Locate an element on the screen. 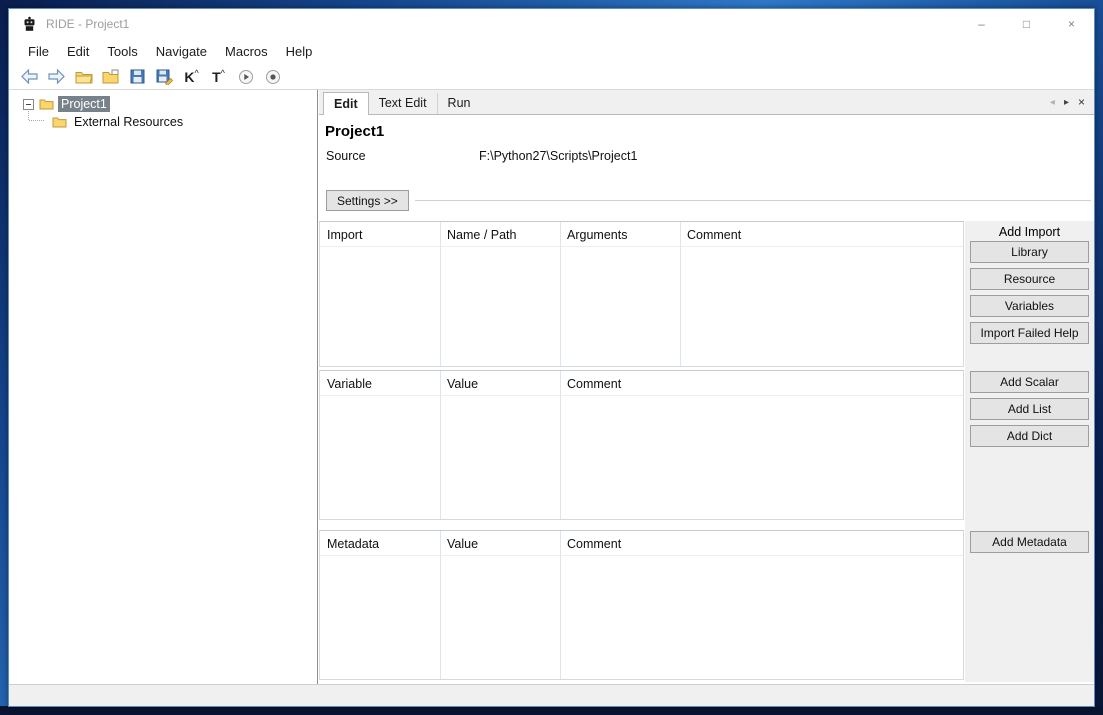 The width and height of the screenshot is (1103, 715). run-tests-button is located at coordinates (245, 77).